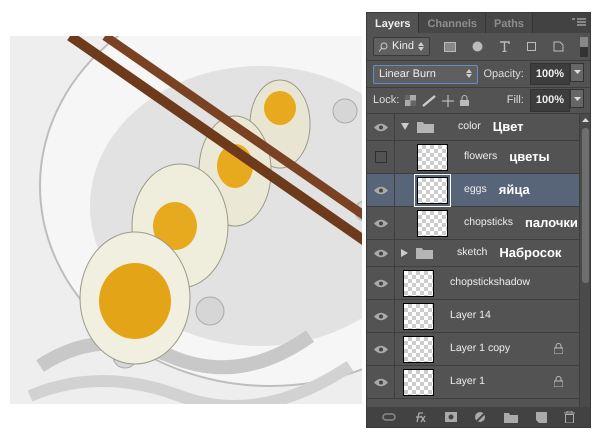  I want to click on panel-menu-icon, so click(579, 23).